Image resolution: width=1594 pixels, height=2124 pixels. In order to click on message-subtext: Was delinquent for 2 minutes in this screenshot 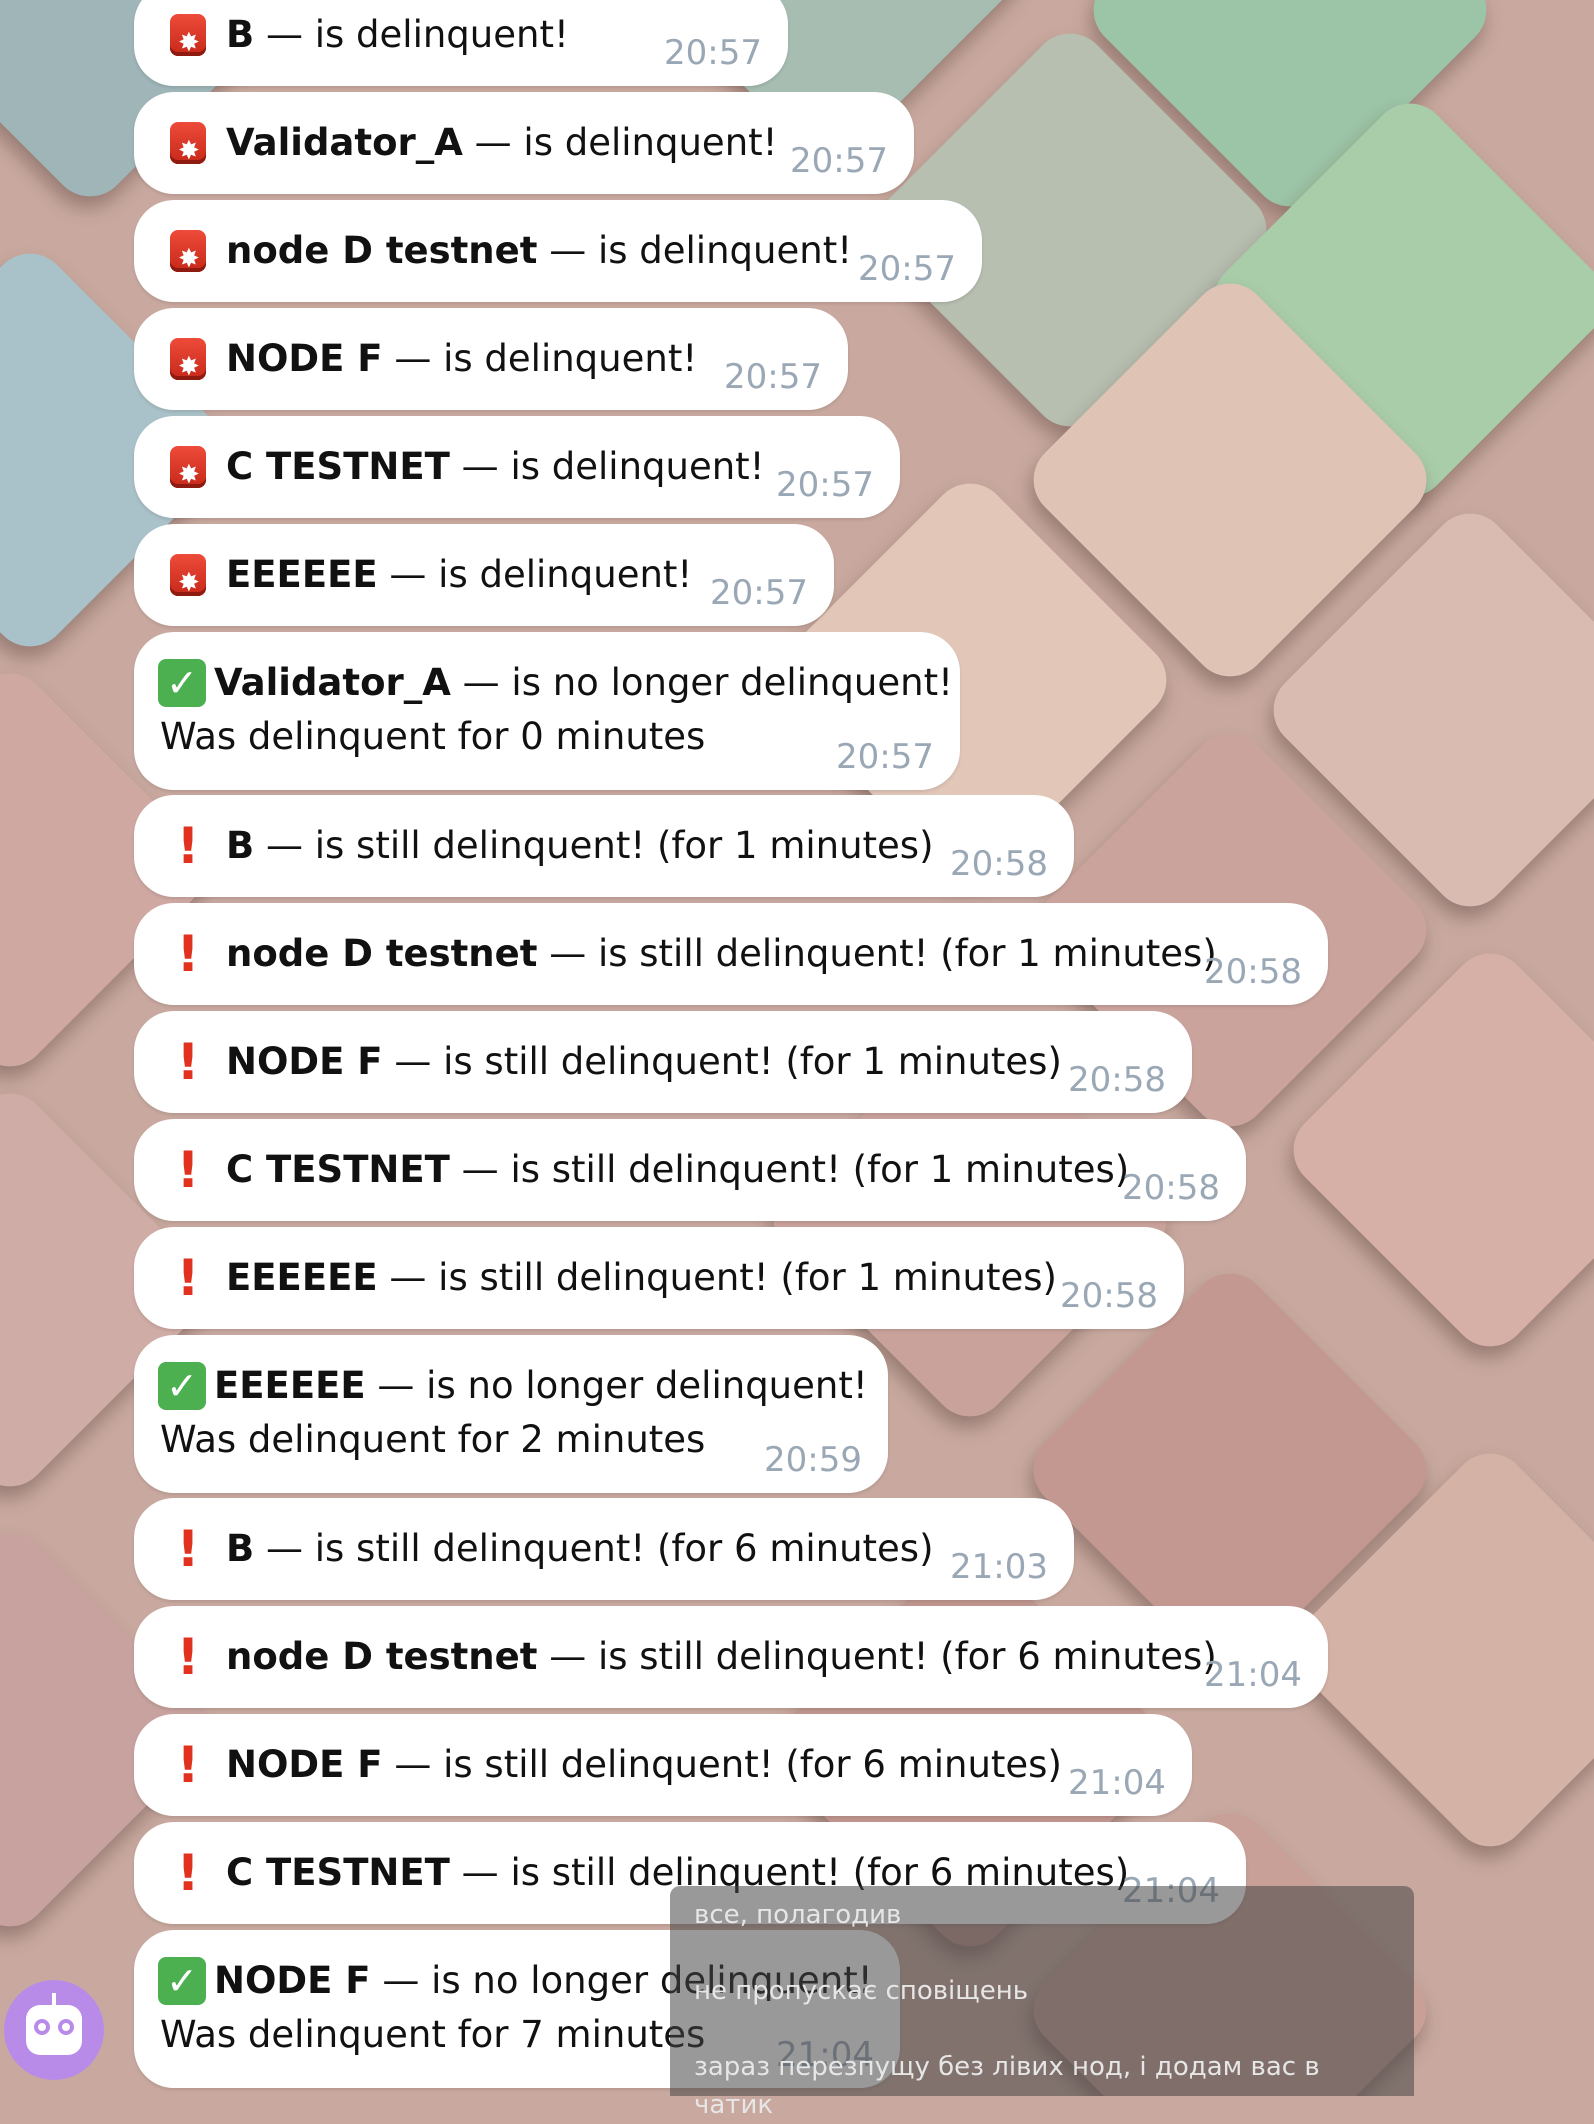, I will do `click(433, 1439)`.